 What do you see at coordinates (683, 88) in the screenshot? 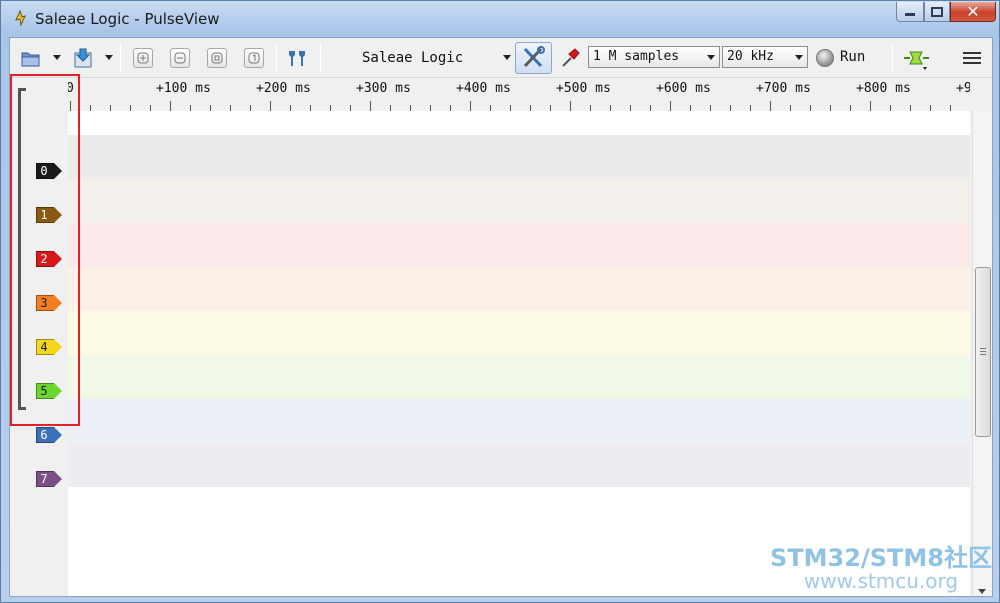
I see `ruler-label: +600 ms` at bounding box center [683, 88].